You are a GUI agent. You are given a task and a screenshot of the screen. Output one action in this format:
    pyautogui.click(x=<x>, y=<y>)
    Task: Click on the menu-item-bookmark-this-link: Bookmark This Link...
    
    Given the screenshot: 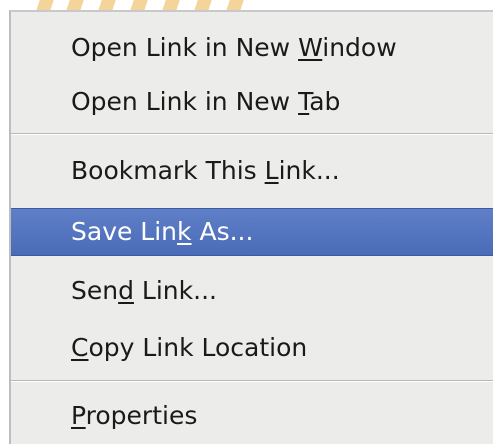 What is the action you would take?
    pyautogui.click(x=252, y=171)
    